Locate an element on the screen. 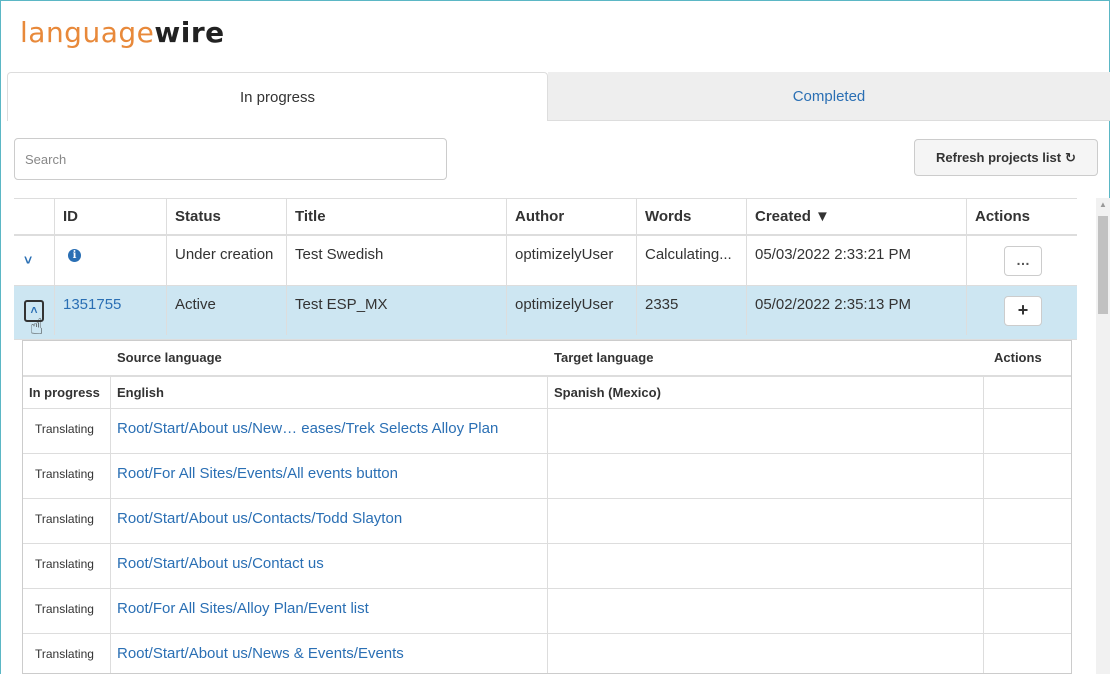  refresh-icon: ↻ is located at coordinates (1070, 157).